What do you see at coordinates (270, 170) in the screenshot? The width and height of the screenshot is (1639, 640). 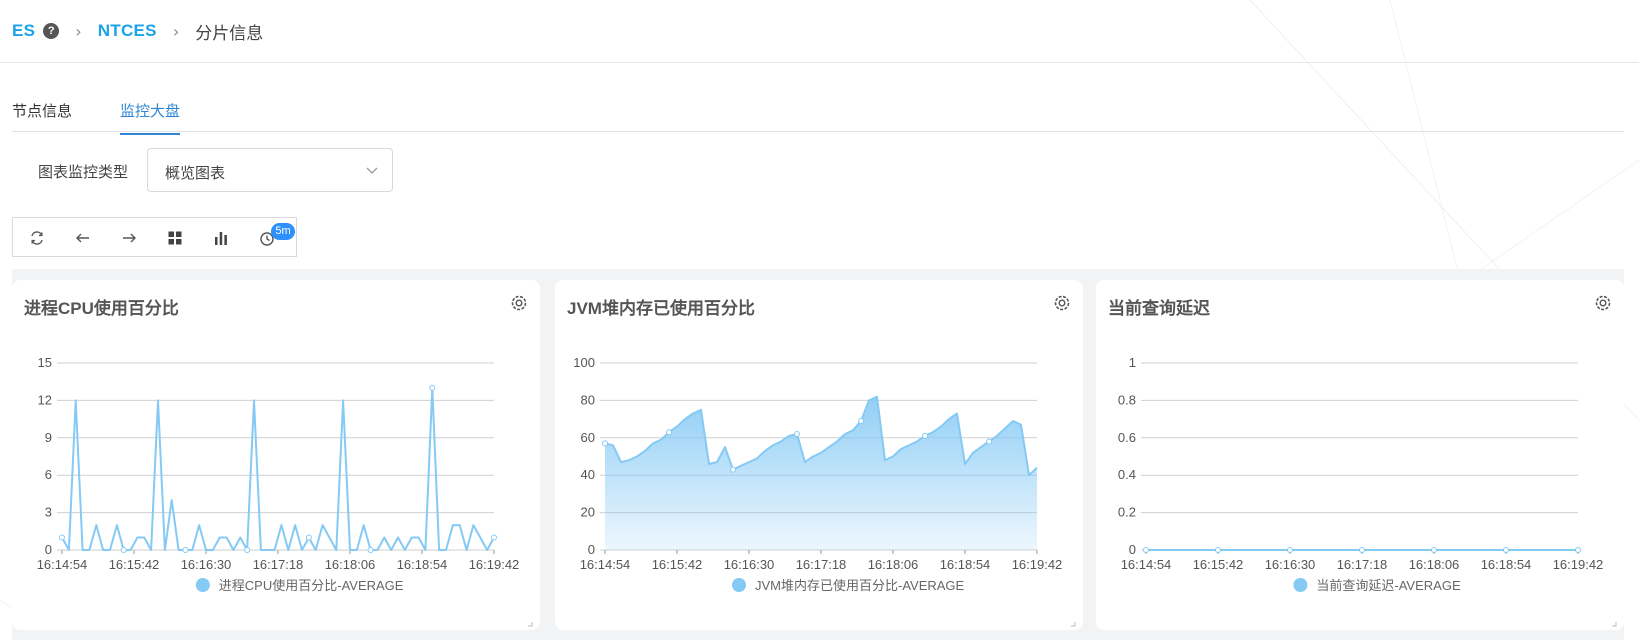 I see `chart-type-select: 概览图表` at bounding box center [270, 170].